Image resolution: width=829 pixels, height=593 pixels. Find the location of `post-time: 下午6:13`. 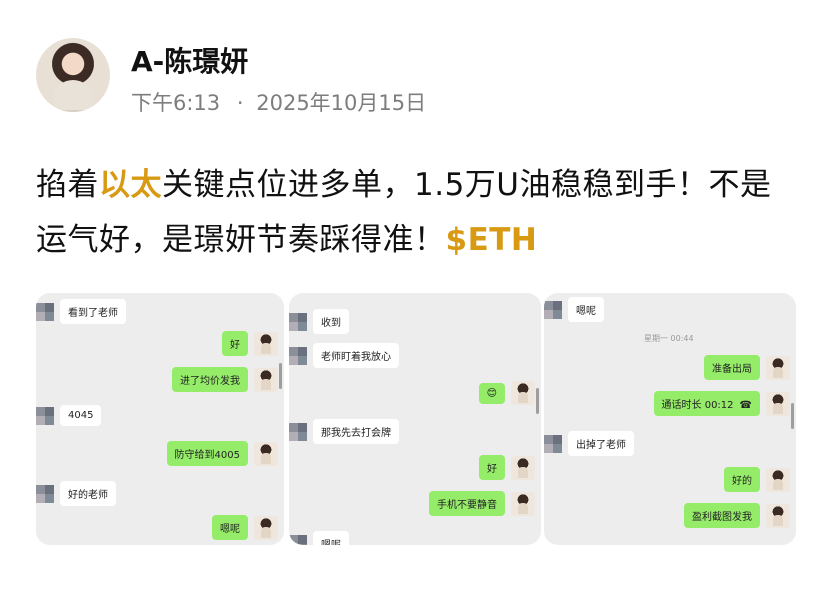

post-time: 下午6:13 is located at coordinates (176, 103).